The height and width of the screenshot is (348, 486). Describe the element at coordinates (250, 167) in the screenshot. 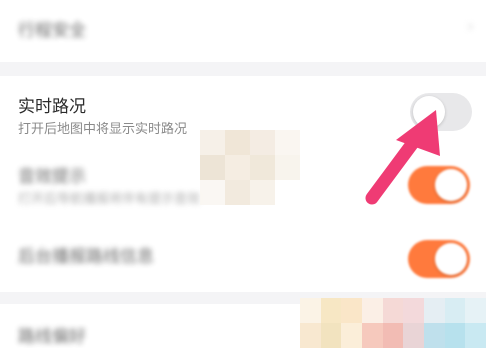

I see `mosaic-watermark` at that location.